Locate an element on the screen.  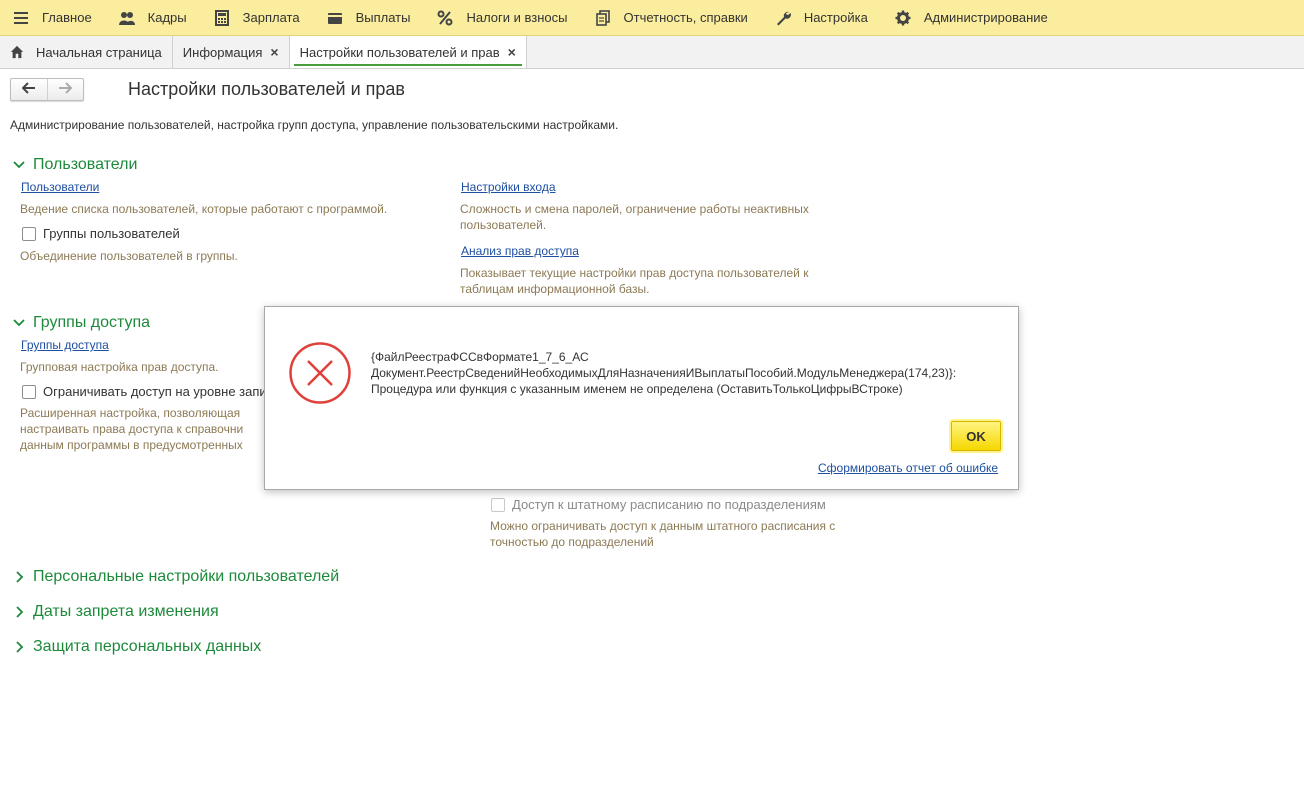
percent-icon is located at coordinates (445, 18).